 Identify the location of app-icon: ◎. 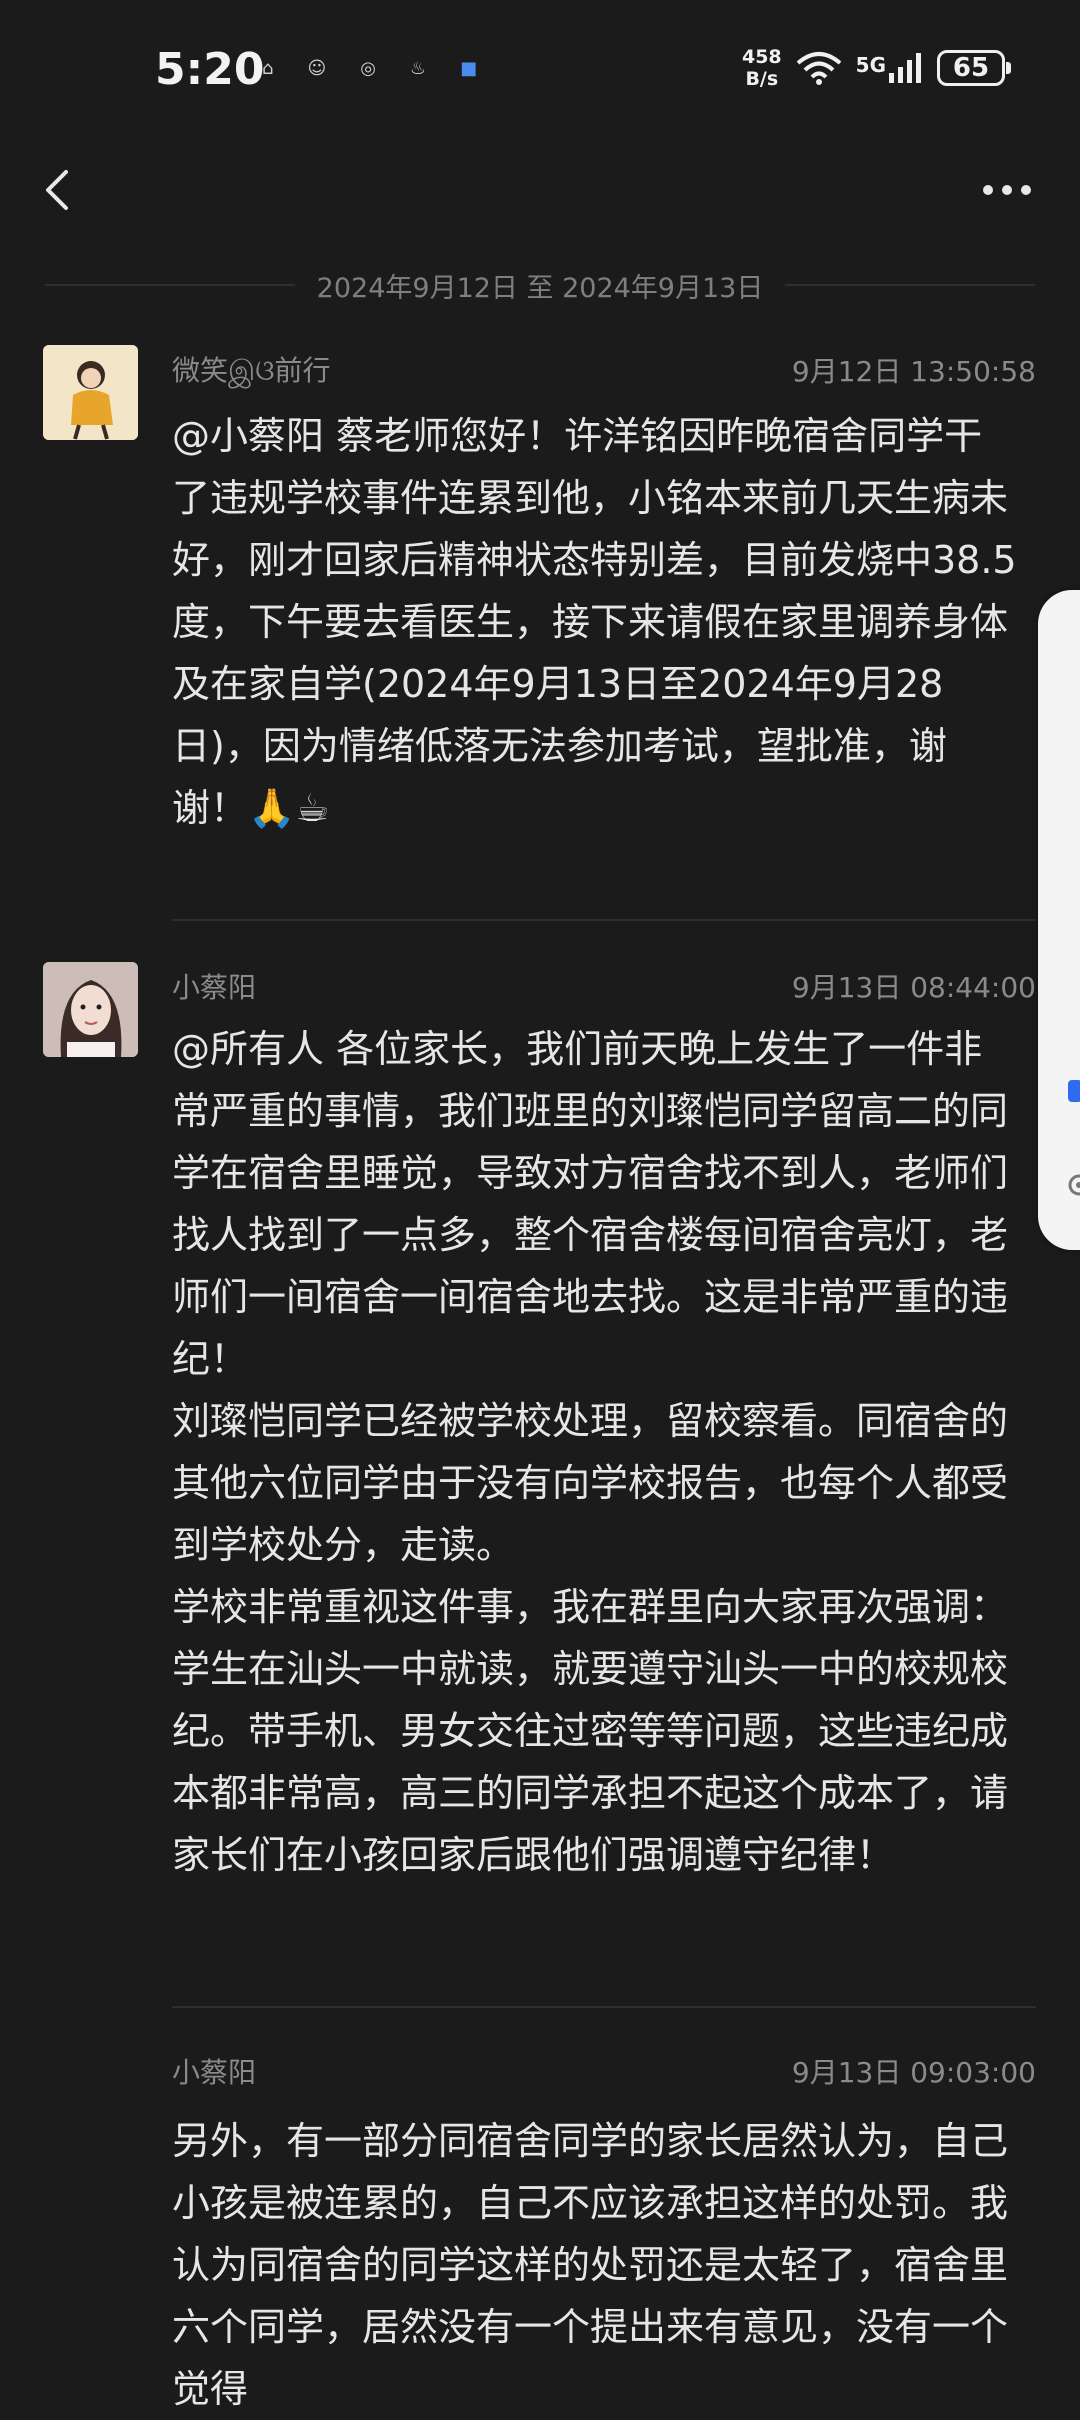
(368, 68).